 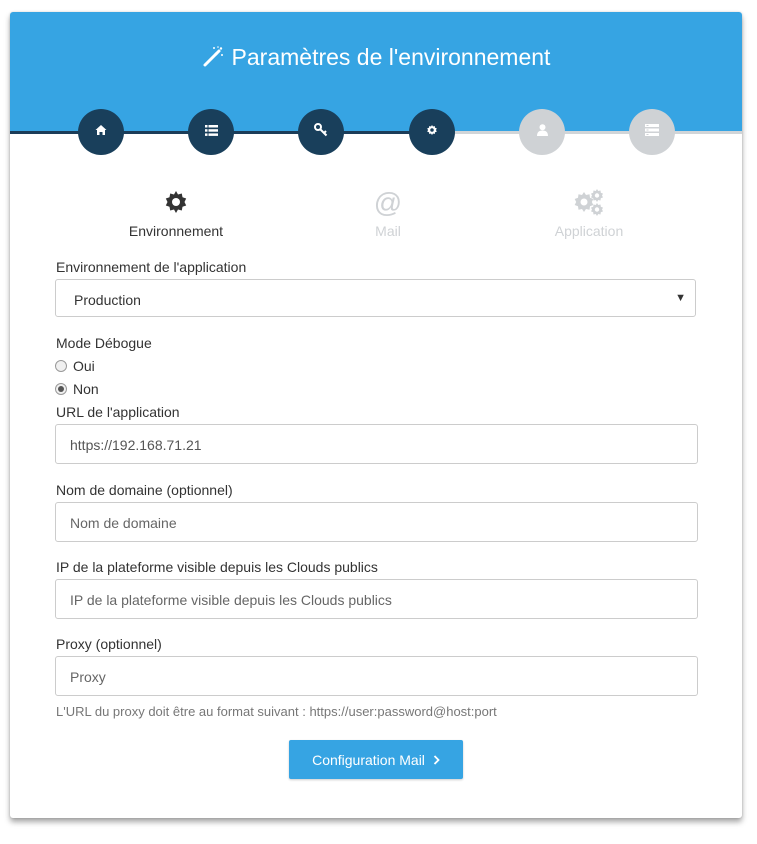 I want to click on step-key, so click(x=321, y=132).